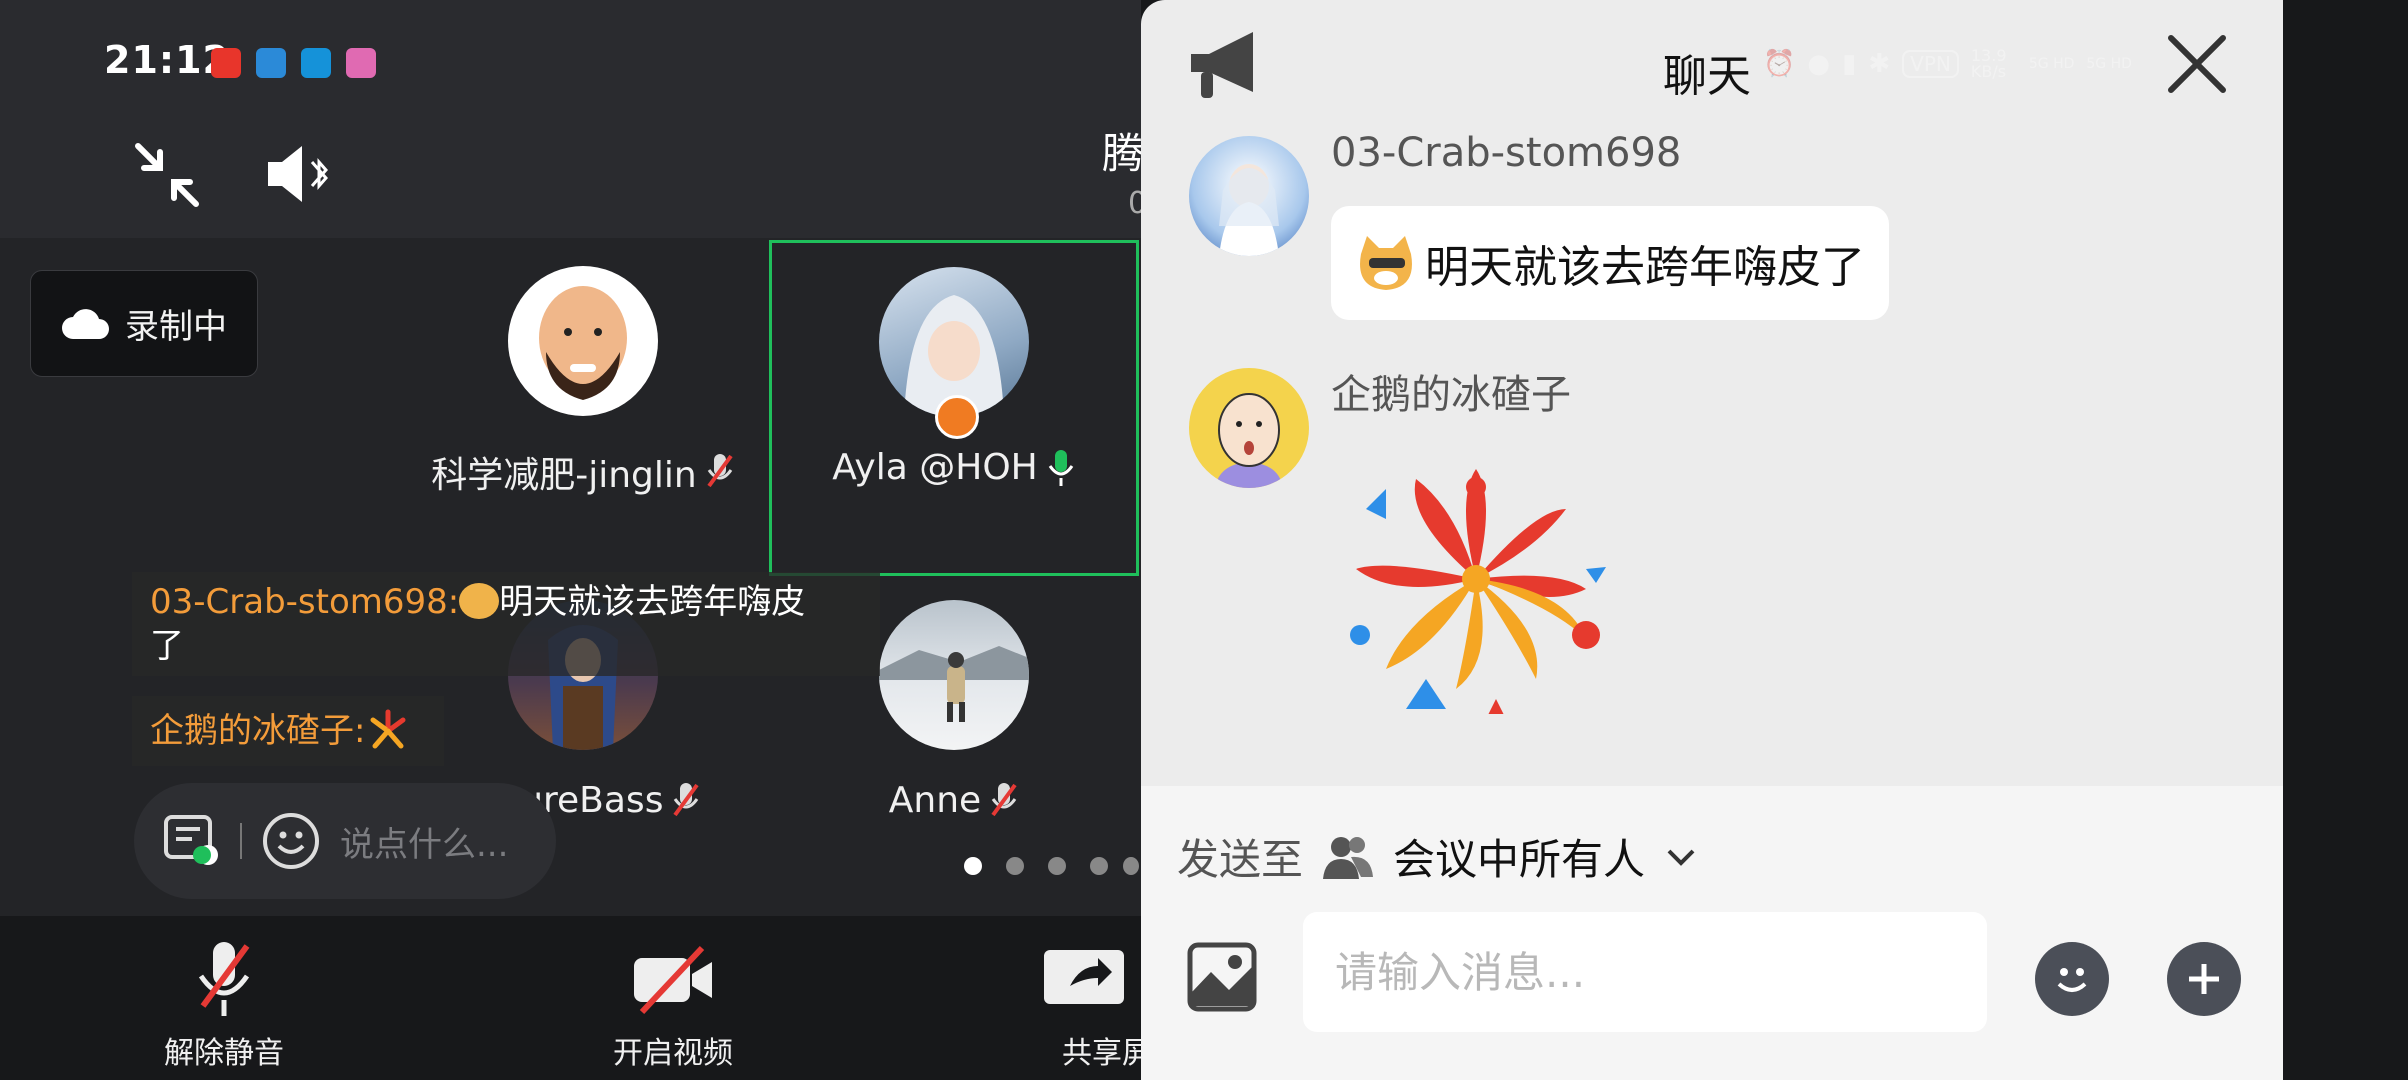 This screenshot has width=2408, height=1080. I want to click on share-screen-button: 共享屏, so click(1080, 998).